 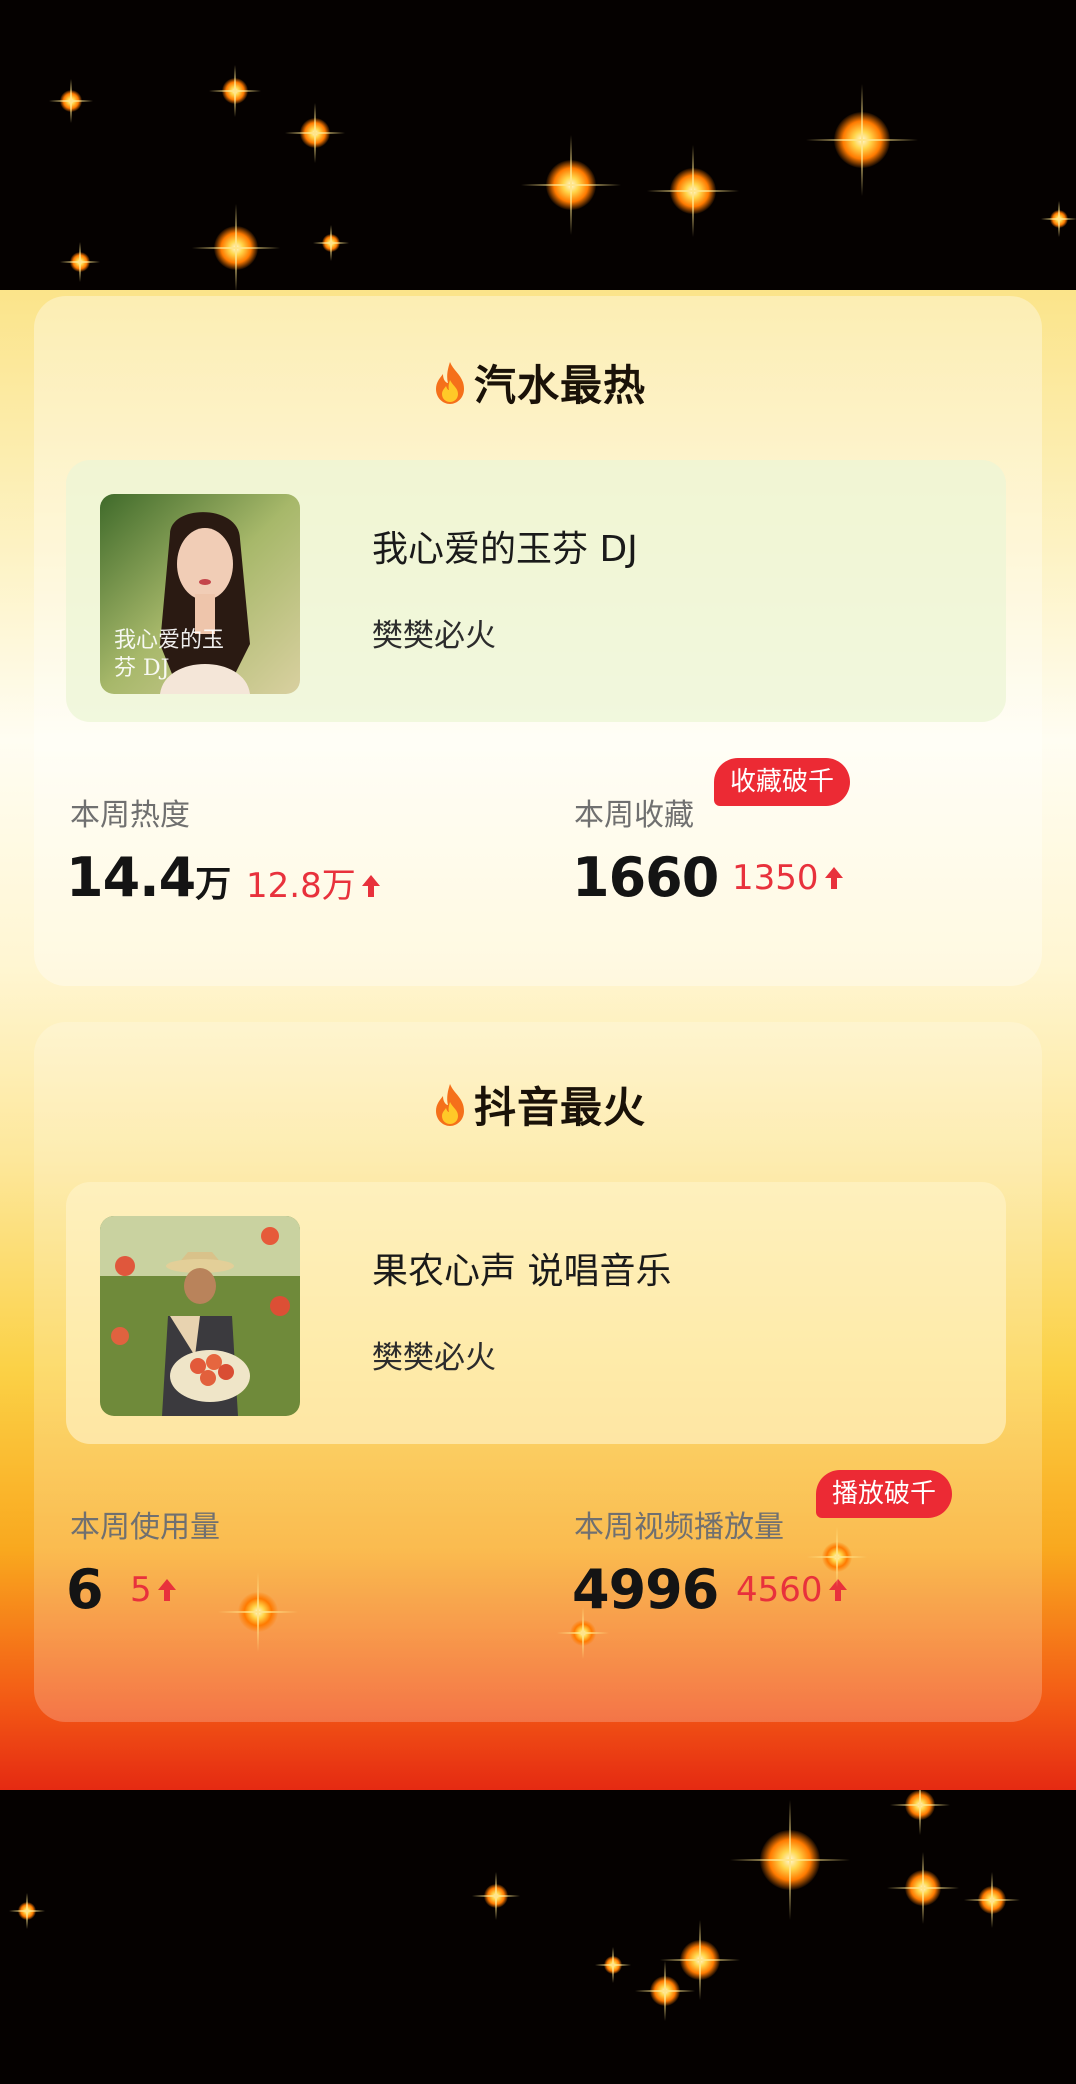 I want to click on song-card: 我心爱的玉 芬 DJ 我心爱的玉芬 DJ 樊樊必火, so click(x=536, y=591).